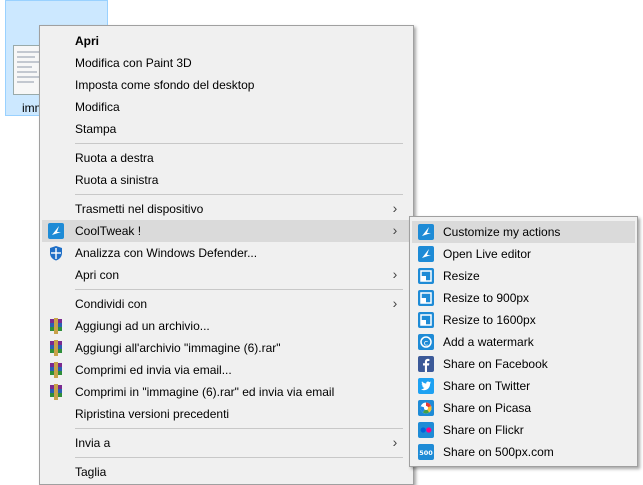 The image size is (643, 485). Describe the element at coordinates (165, 85) in the screenshot. I see `menu-item-label: Imposta come sfondo del desktop` at that location.